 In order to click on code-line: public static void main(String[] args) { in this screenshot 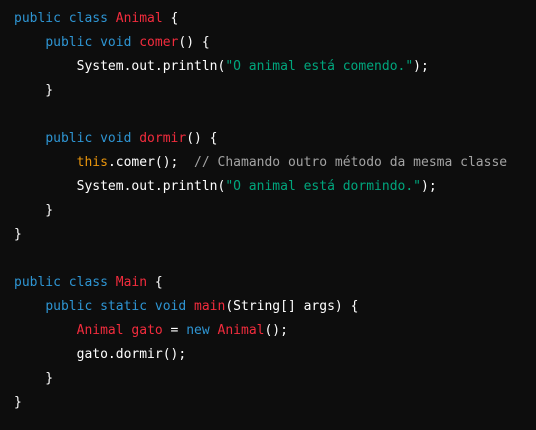, I will do `click(275, 307)`.